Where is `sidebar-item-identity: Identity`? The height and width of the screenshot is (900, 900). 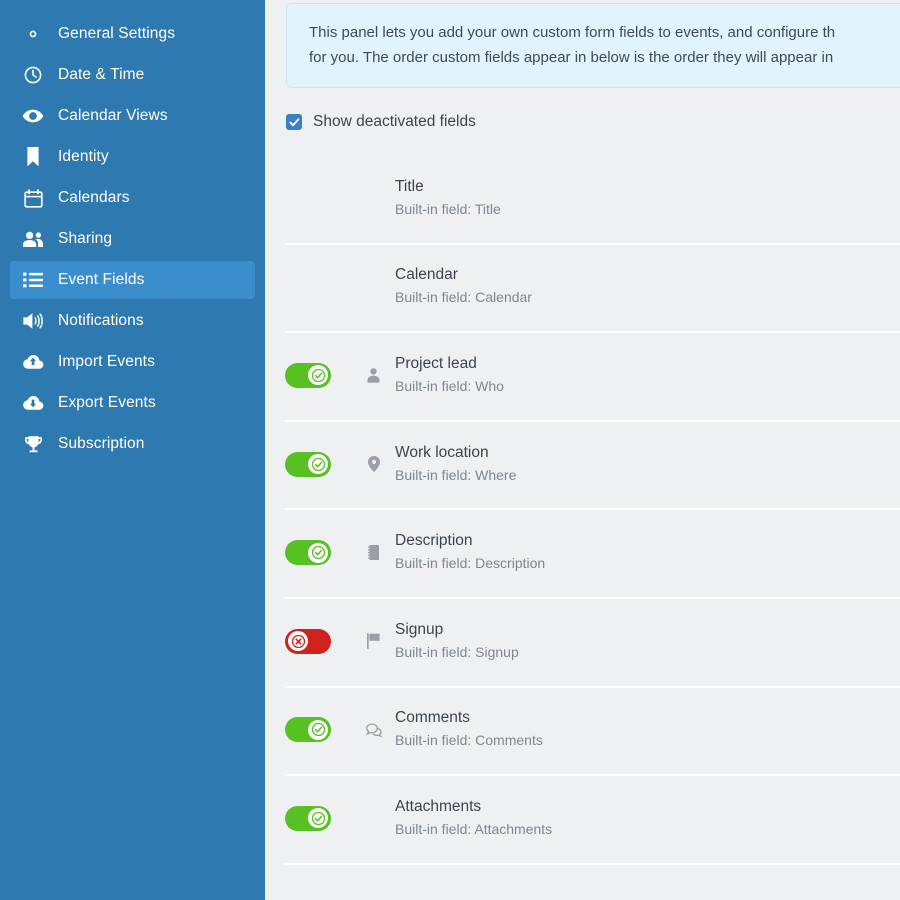
sidebar-item-identity: Identity is located at coordinates (132, 157).